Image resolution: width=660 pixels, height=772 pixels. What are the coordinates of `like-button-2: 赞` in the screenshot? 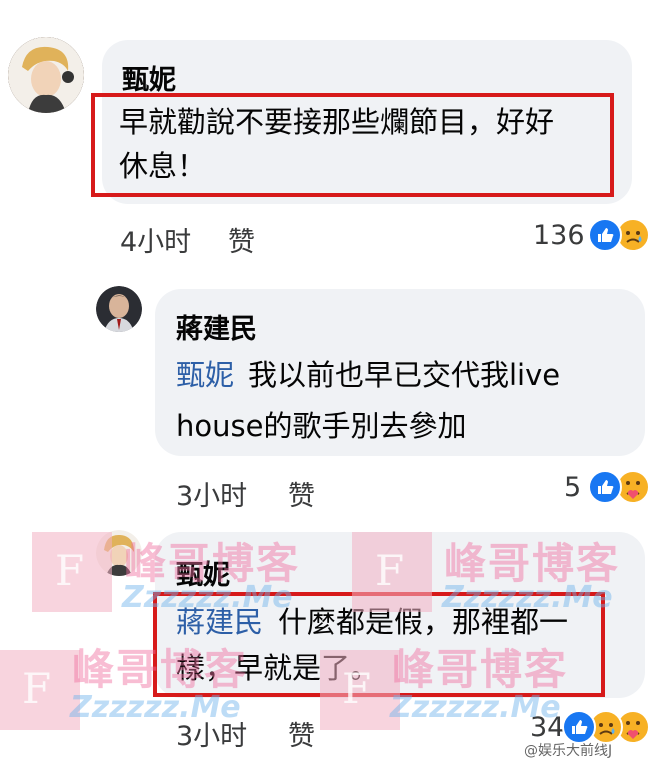 It's located at (301, 493).